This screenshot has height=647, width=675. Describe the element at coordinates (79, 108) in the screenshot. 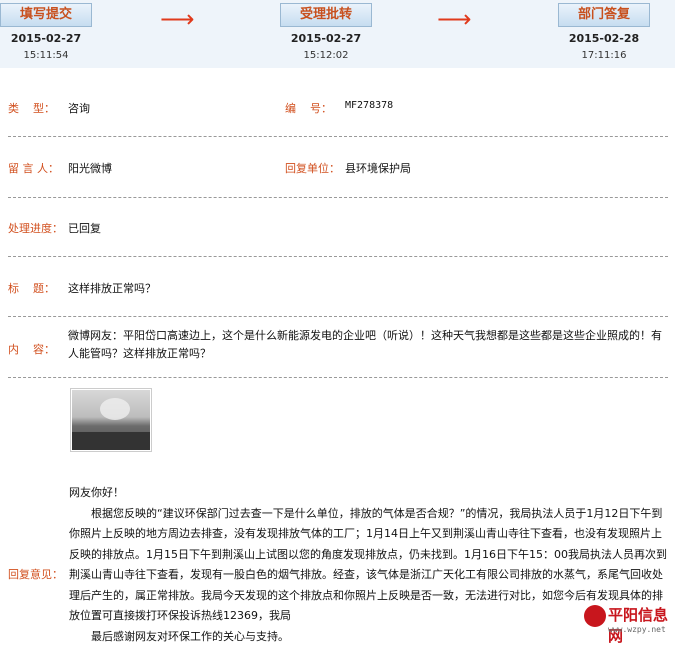

I see `type-value: 咨询` at that location.